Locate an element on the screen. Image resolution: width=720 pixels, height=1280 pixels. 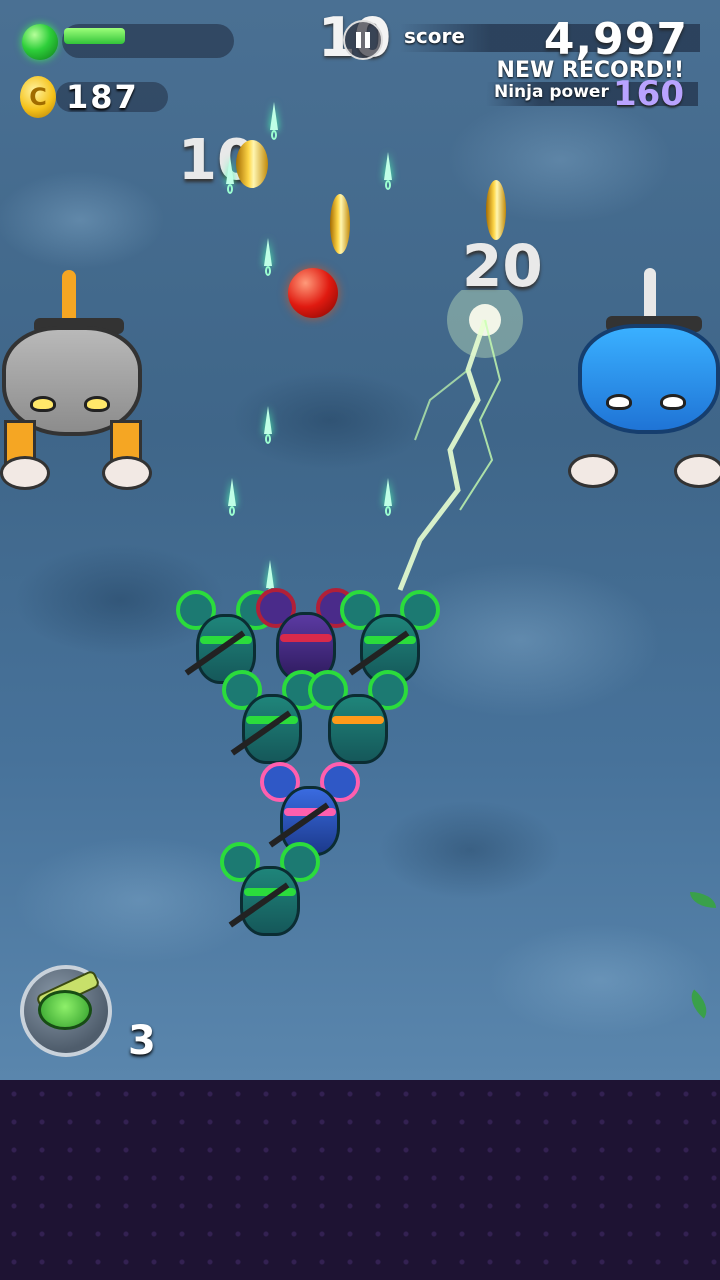
cat-enemy-blue is located at coordinates (643, 383).